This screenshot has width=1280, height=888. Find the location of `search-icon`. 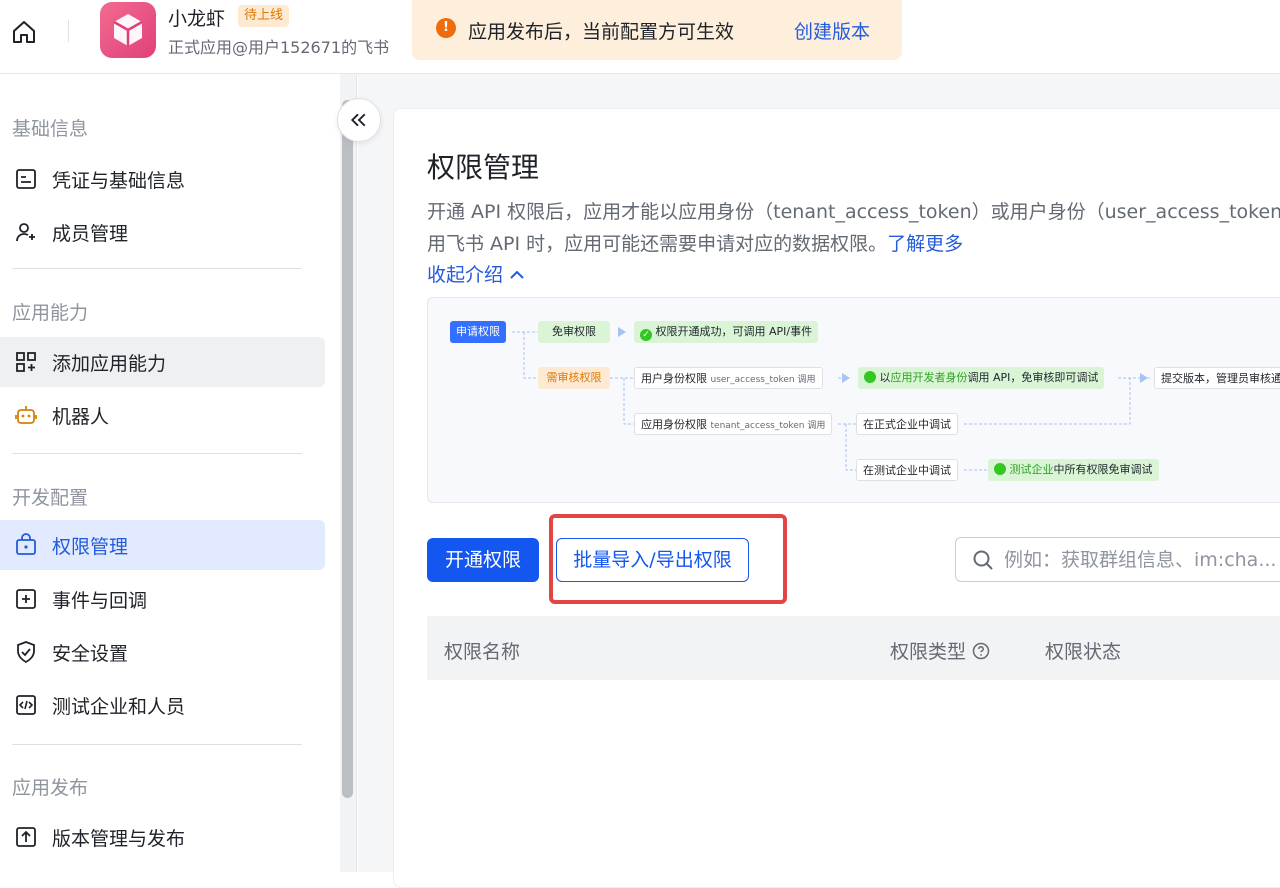

search-icon is located at coordinates (983, 560).